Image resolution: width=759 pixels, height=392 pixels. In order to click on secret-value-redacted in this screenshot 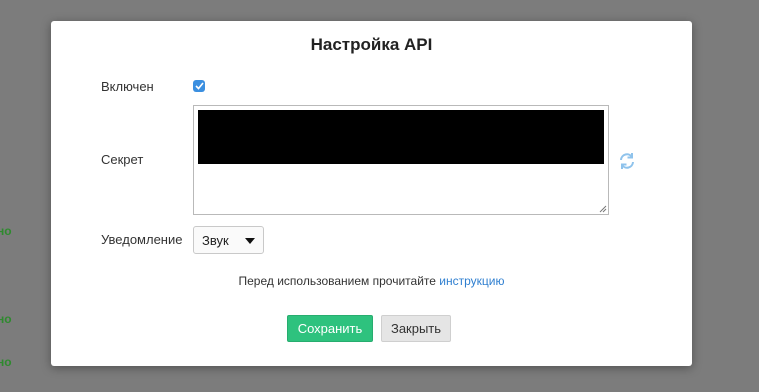, I will do `click(401, 137)`.